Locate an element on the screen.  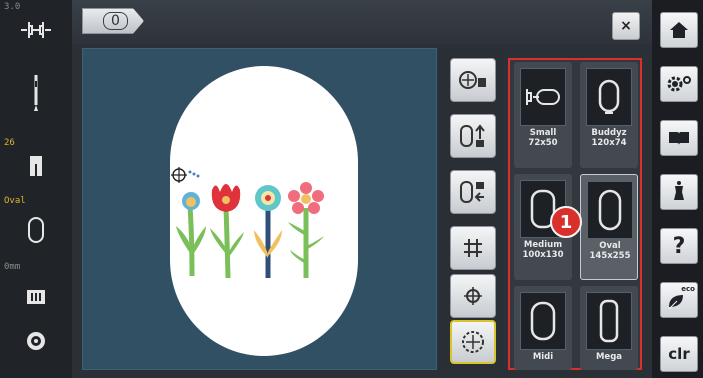
hoop-move-back-button is located at coordinates (473, 192).